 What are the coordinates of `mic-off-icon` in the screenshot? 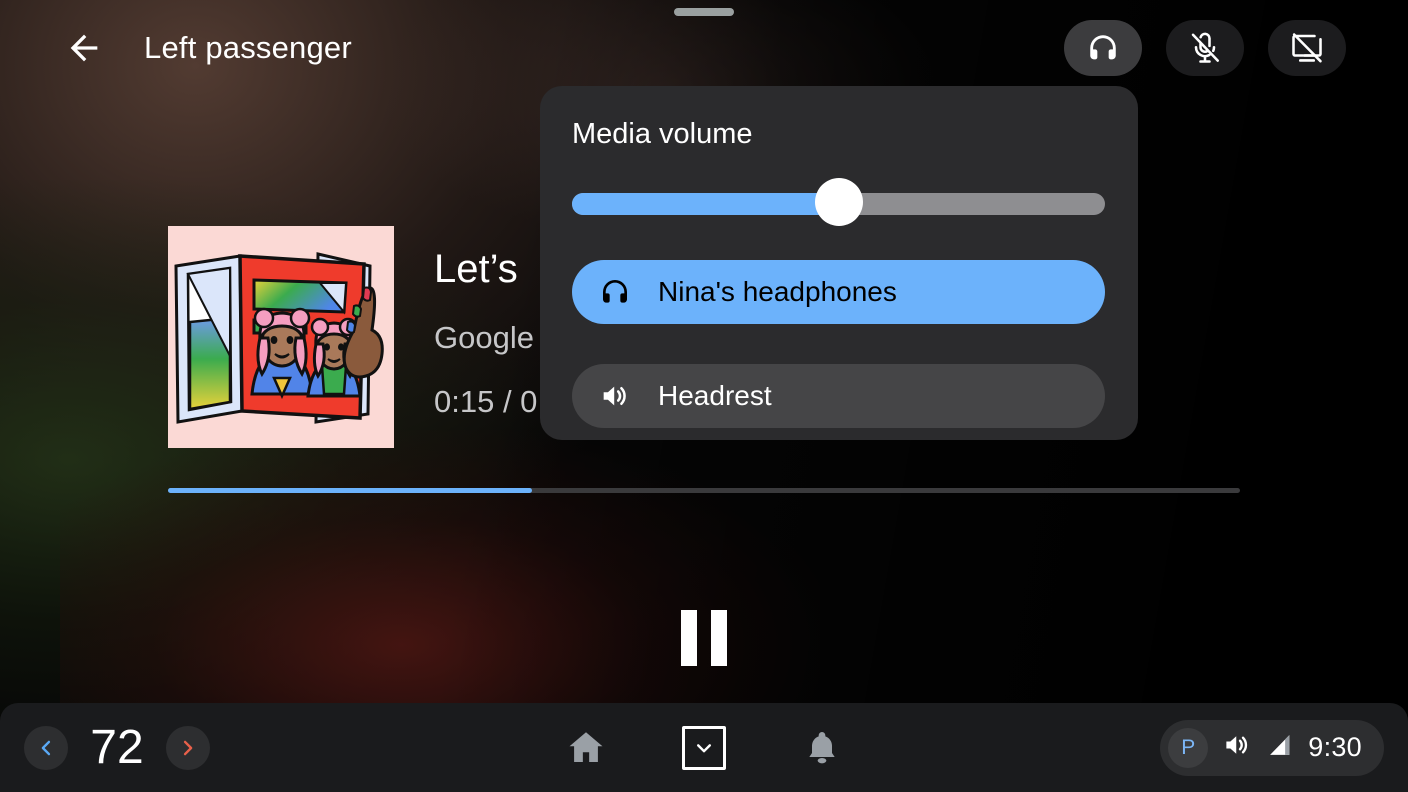 It's located at (1205, 47).